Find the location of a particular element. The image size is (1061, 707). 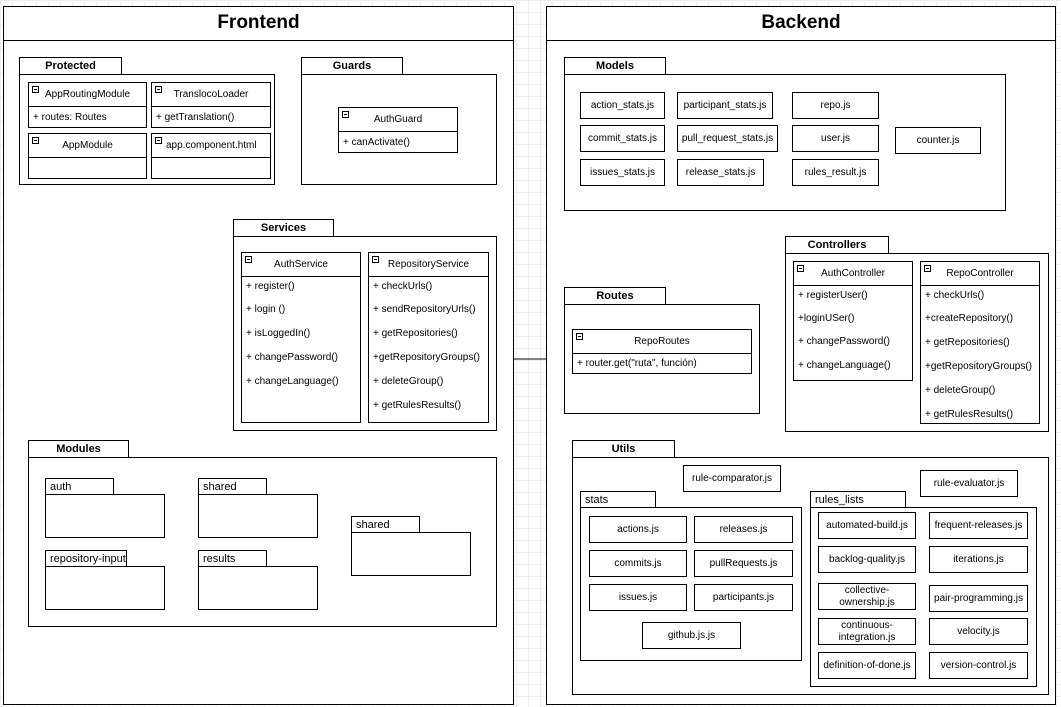

auth-service-header: AuthService is located at coordinates (301, 265).